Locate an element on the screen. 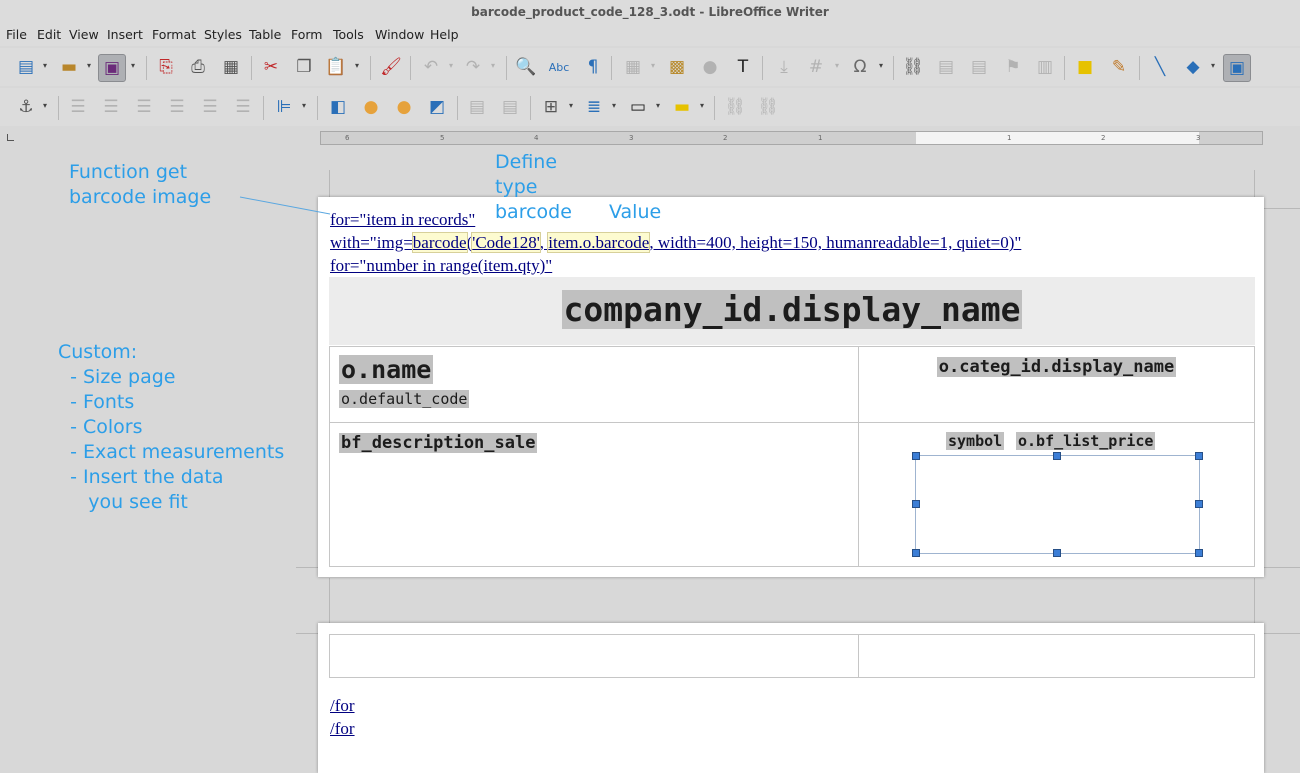 This screenshot has height=773, width=1300. define-type-annotation: Define type barcode is located at coordinates (533, 187).